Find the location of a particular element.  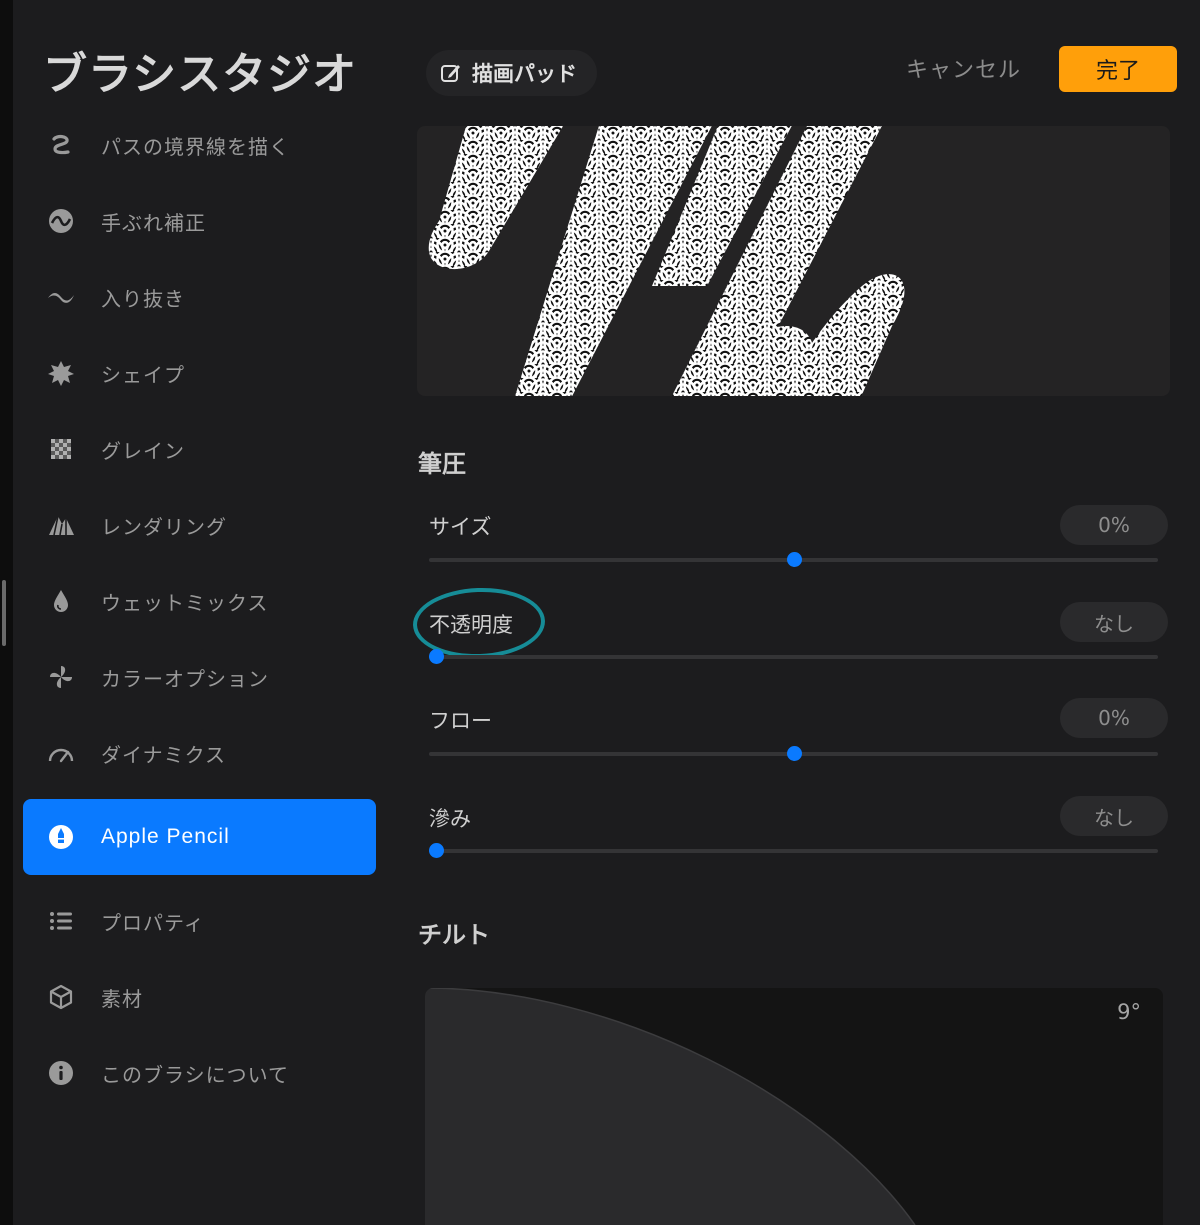

apple-pencil-icon is located at coordinates (61, 837).